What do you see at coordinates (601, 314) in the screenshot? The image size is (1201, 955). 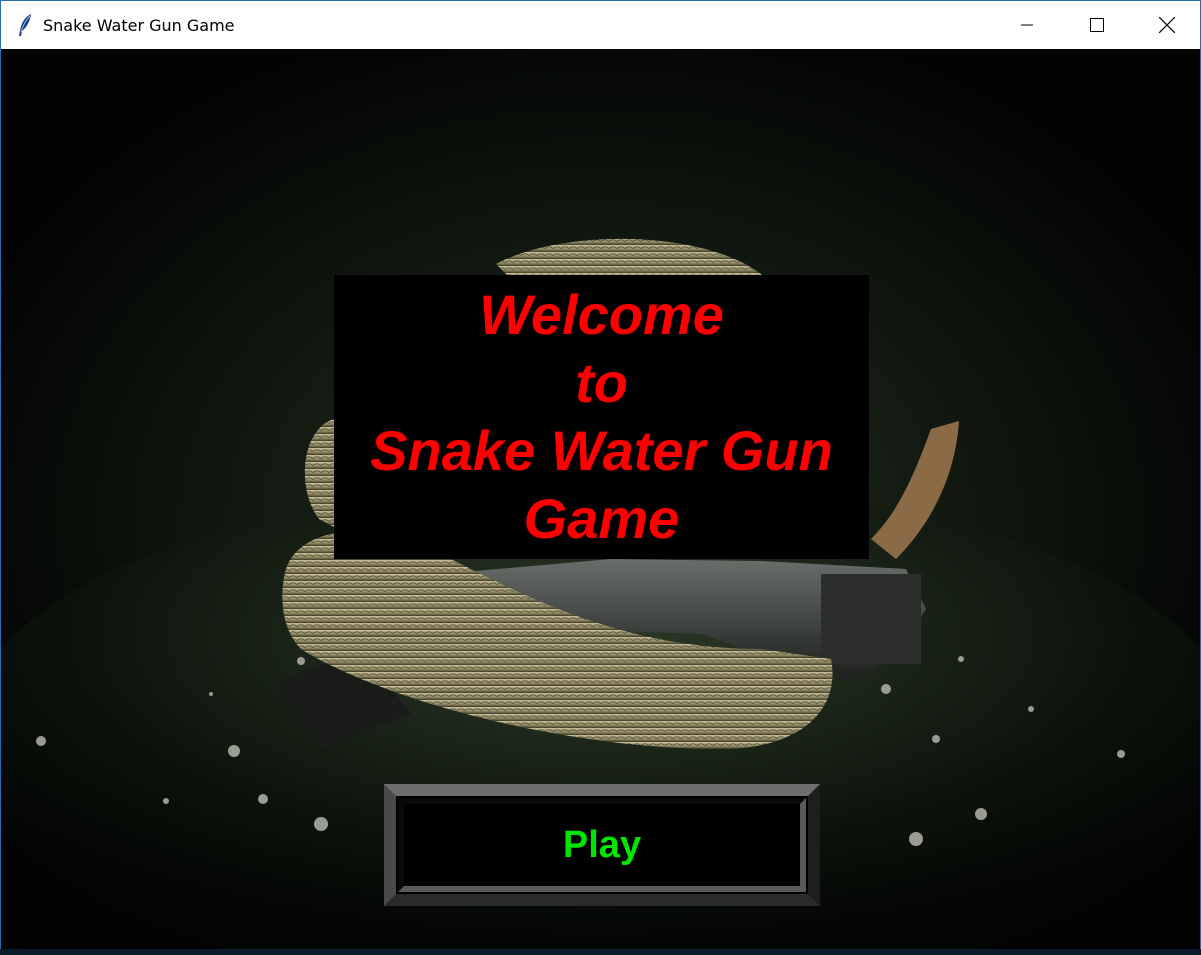 I see `welcome-line-1: Welcome` at bounding box center [601, 314].